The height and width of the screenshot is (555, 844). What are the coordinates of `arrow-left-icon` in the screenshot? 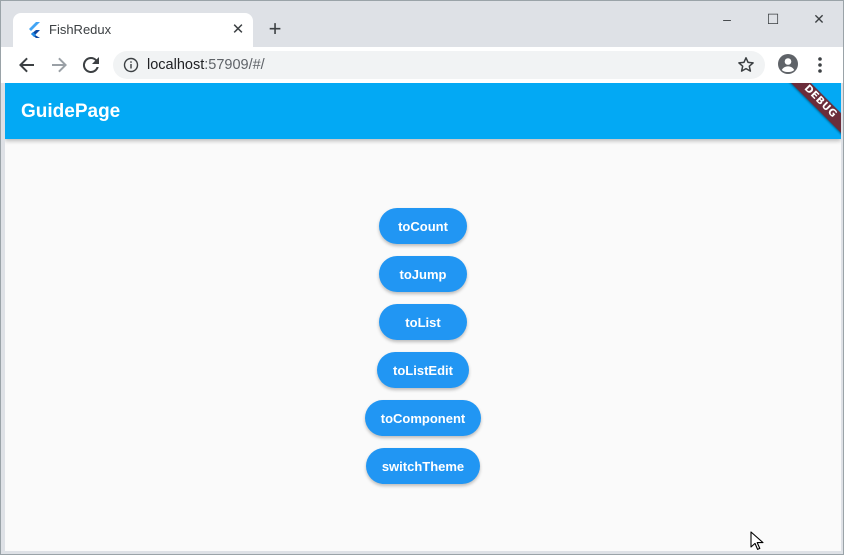 It's located at (27, 65).